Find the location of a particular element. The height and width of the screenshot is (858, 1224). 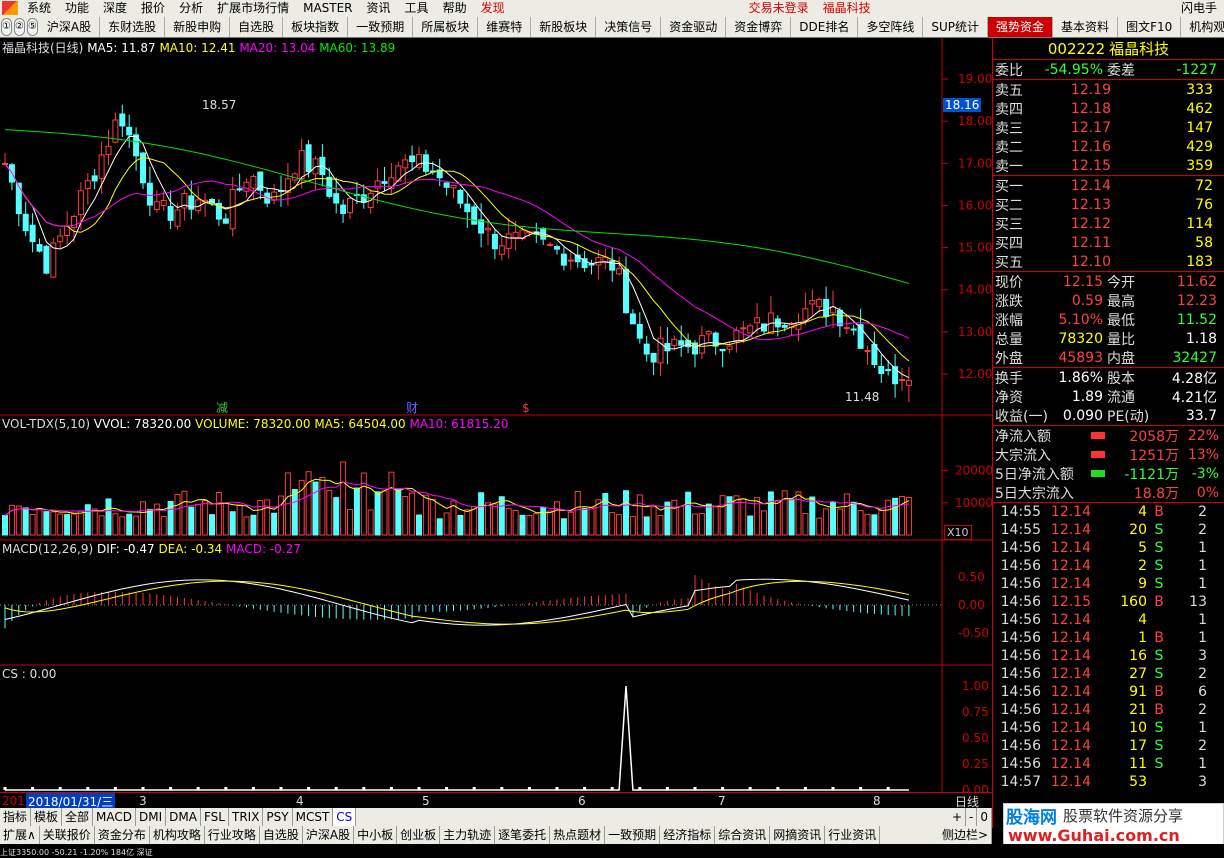

tab-16: 基本资料 is located at coordinates (1086, 26).